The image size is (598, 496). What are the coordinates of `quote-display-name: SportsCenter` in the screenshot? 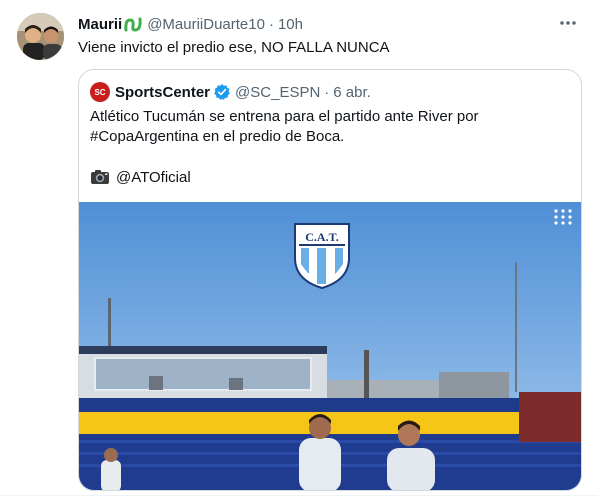 It's located at (162, 92).